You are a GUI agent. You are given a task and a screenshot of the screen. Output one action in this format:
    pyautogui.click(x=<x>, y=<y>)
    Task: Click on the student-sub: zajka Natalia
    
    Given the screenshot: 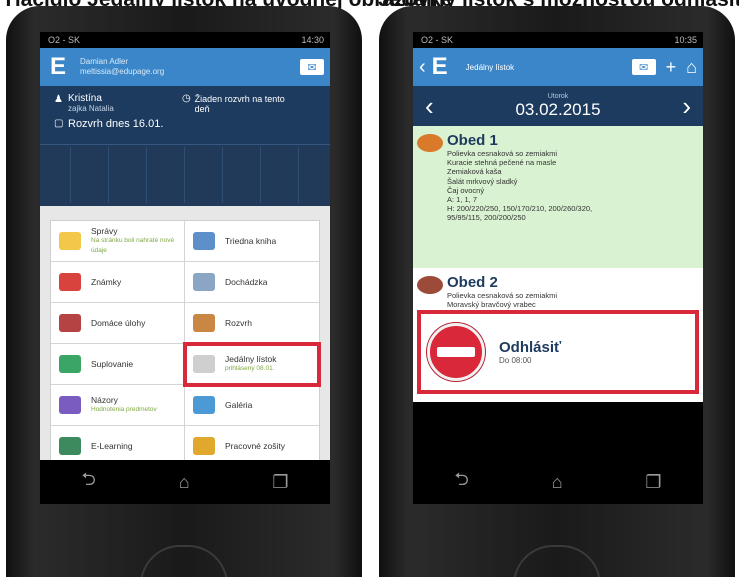 What is the action you would take?
    pyautogui.click(x=91, y=108)
    